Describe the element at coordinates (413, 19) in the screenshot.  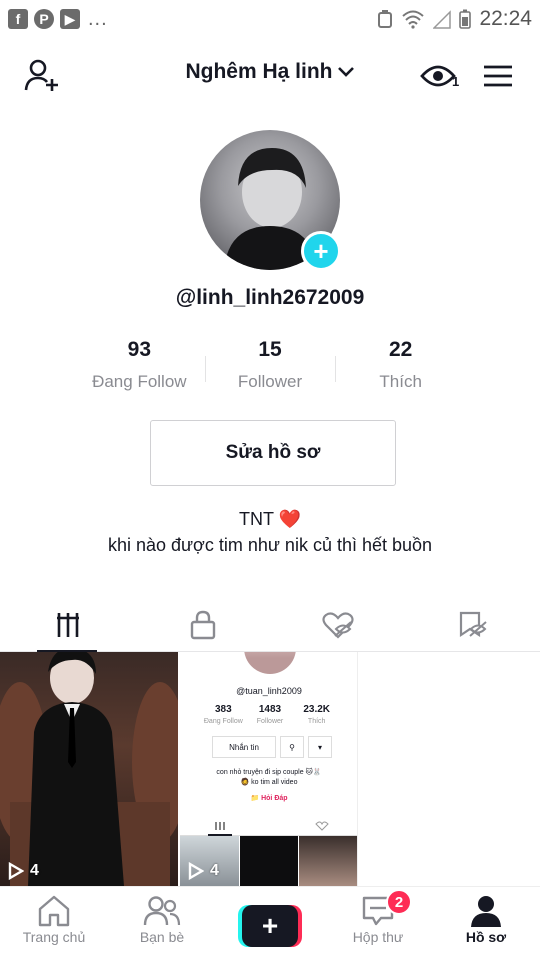
I see `wifi-icon` at that location.